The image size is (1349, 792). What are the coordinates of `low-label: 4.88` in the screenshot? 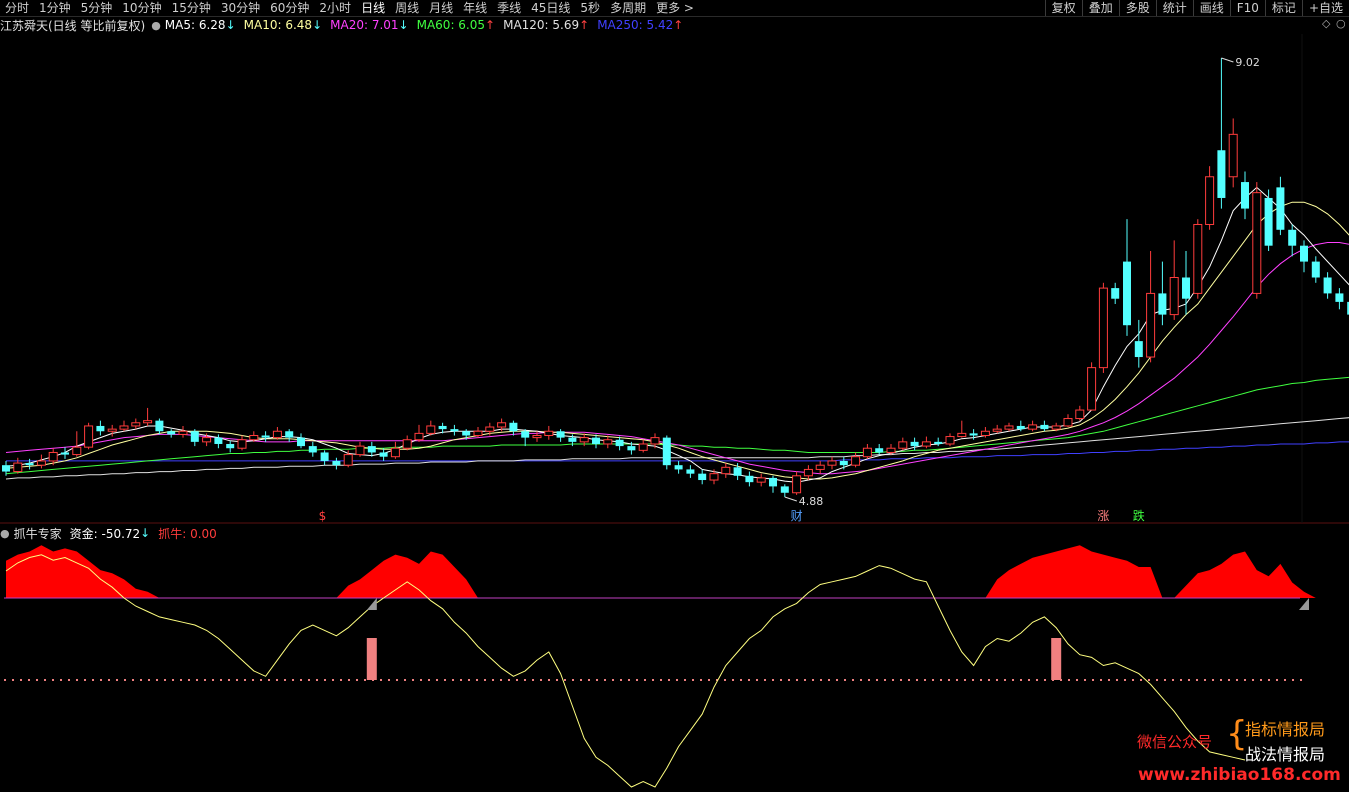 It's located at (811, 501).